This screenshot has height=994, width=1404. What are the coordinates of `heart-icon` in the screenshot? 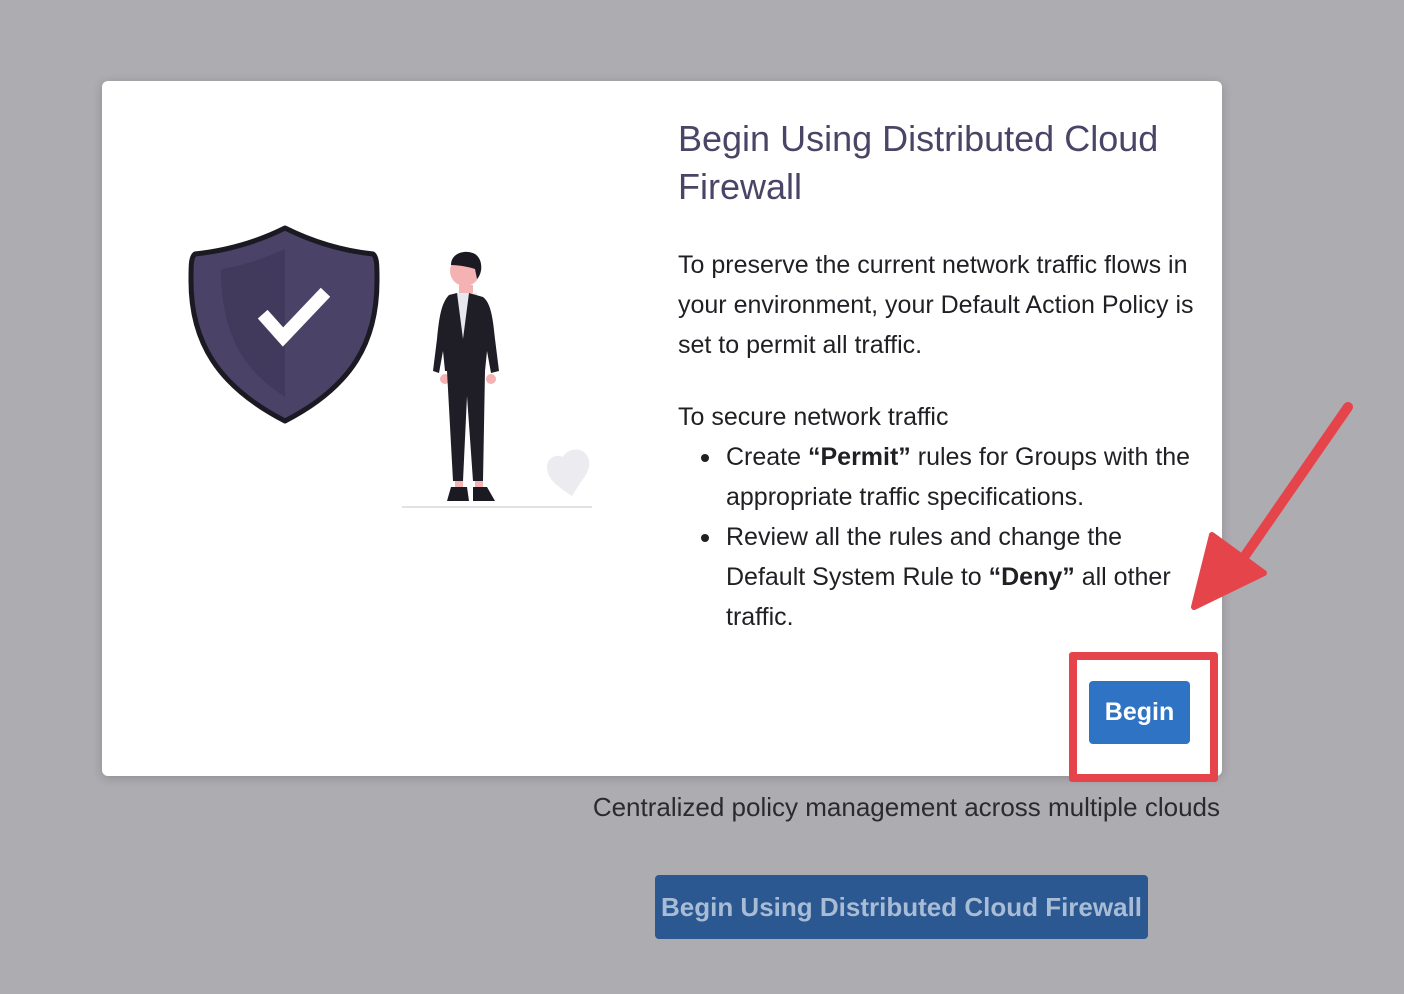 It's located at (568, 472).